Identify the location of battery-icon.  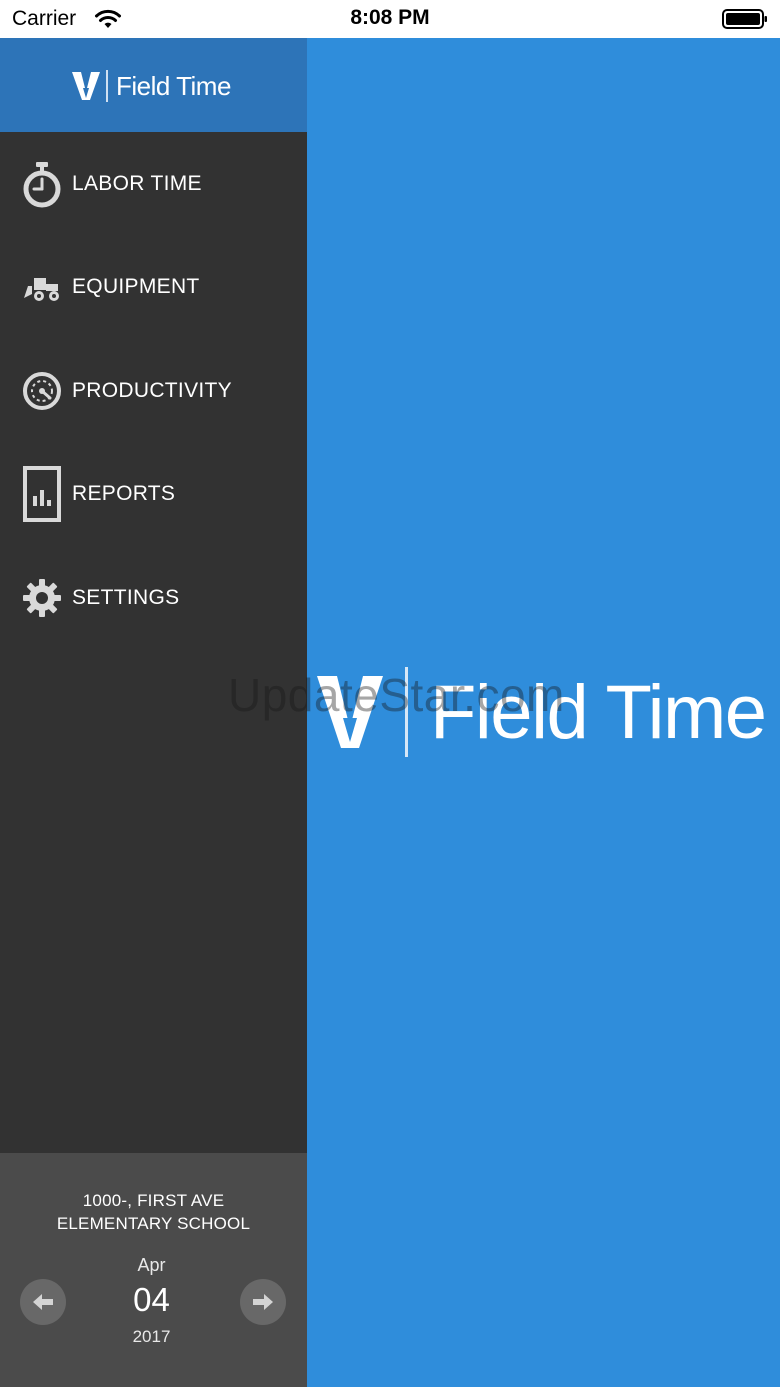
(744, 19).